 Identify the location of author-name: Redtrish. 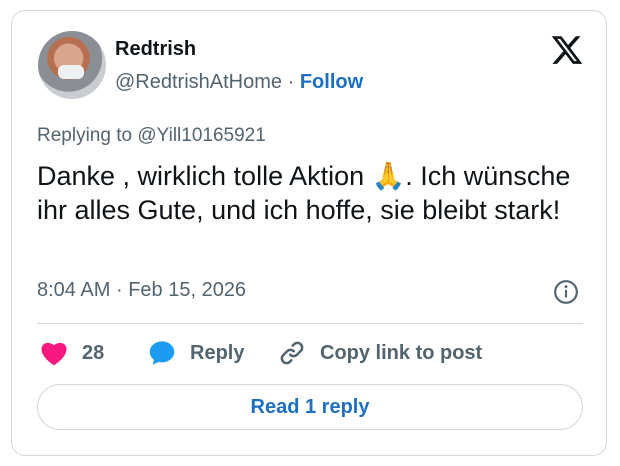
(155, 49).